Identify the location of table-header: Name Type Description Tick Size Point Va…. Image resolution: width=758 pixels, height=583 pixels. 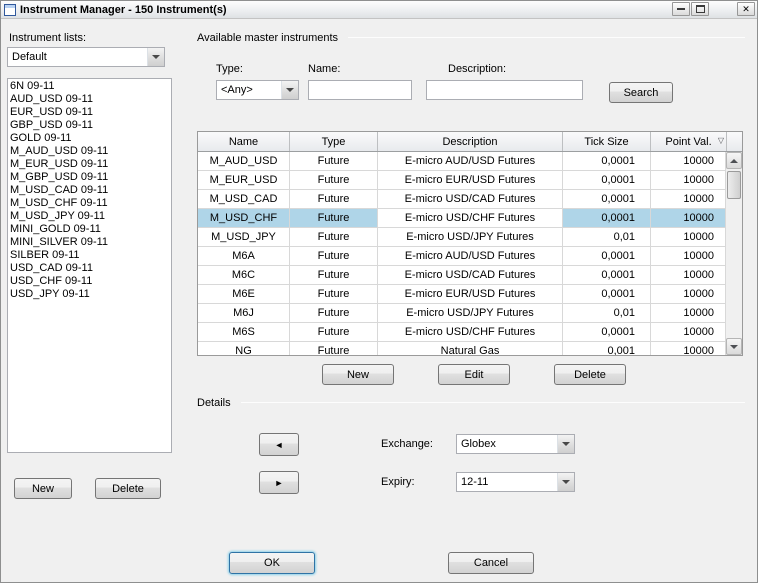
(470, 142).